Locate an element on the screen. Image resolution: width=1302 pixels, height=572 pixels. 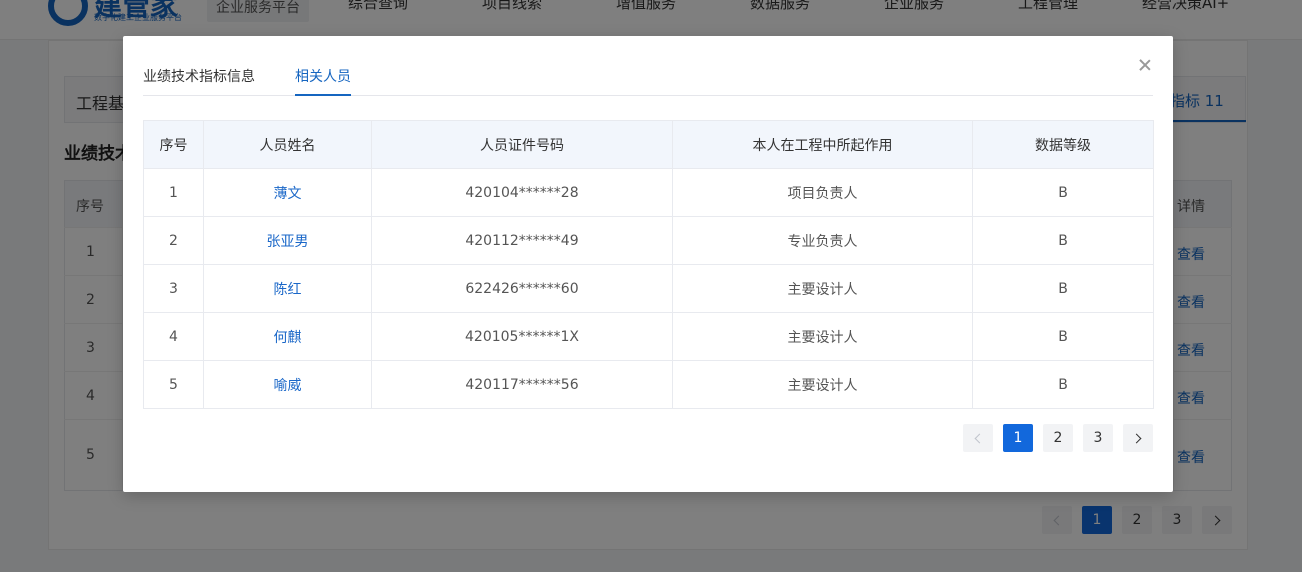
row-index: 5 is located at coordinates (173, 384).